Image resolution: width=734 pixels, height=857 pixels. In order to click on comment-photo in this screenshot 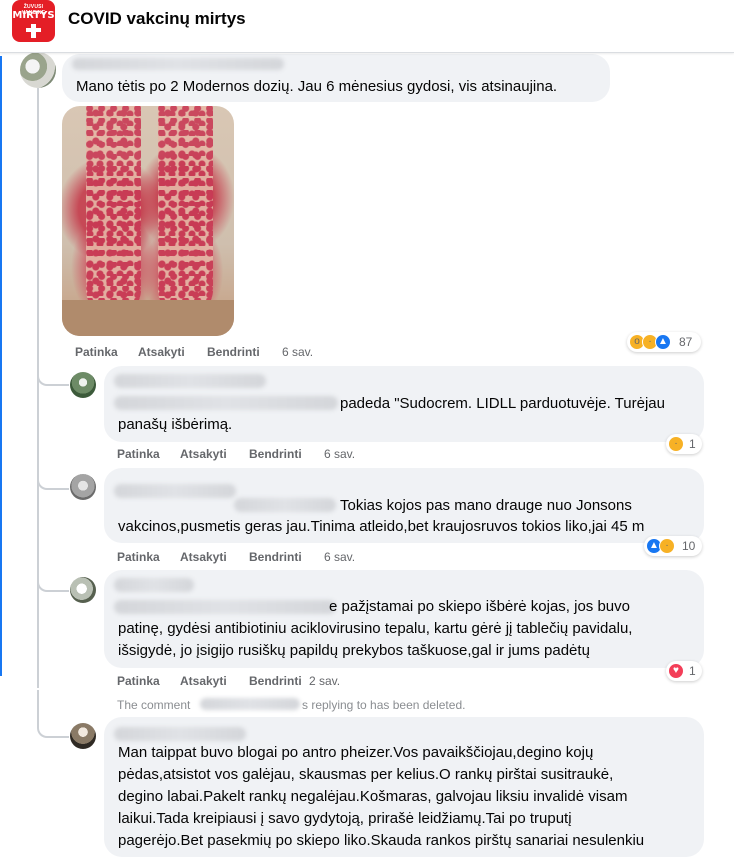, I will do `click(148, 221)`.